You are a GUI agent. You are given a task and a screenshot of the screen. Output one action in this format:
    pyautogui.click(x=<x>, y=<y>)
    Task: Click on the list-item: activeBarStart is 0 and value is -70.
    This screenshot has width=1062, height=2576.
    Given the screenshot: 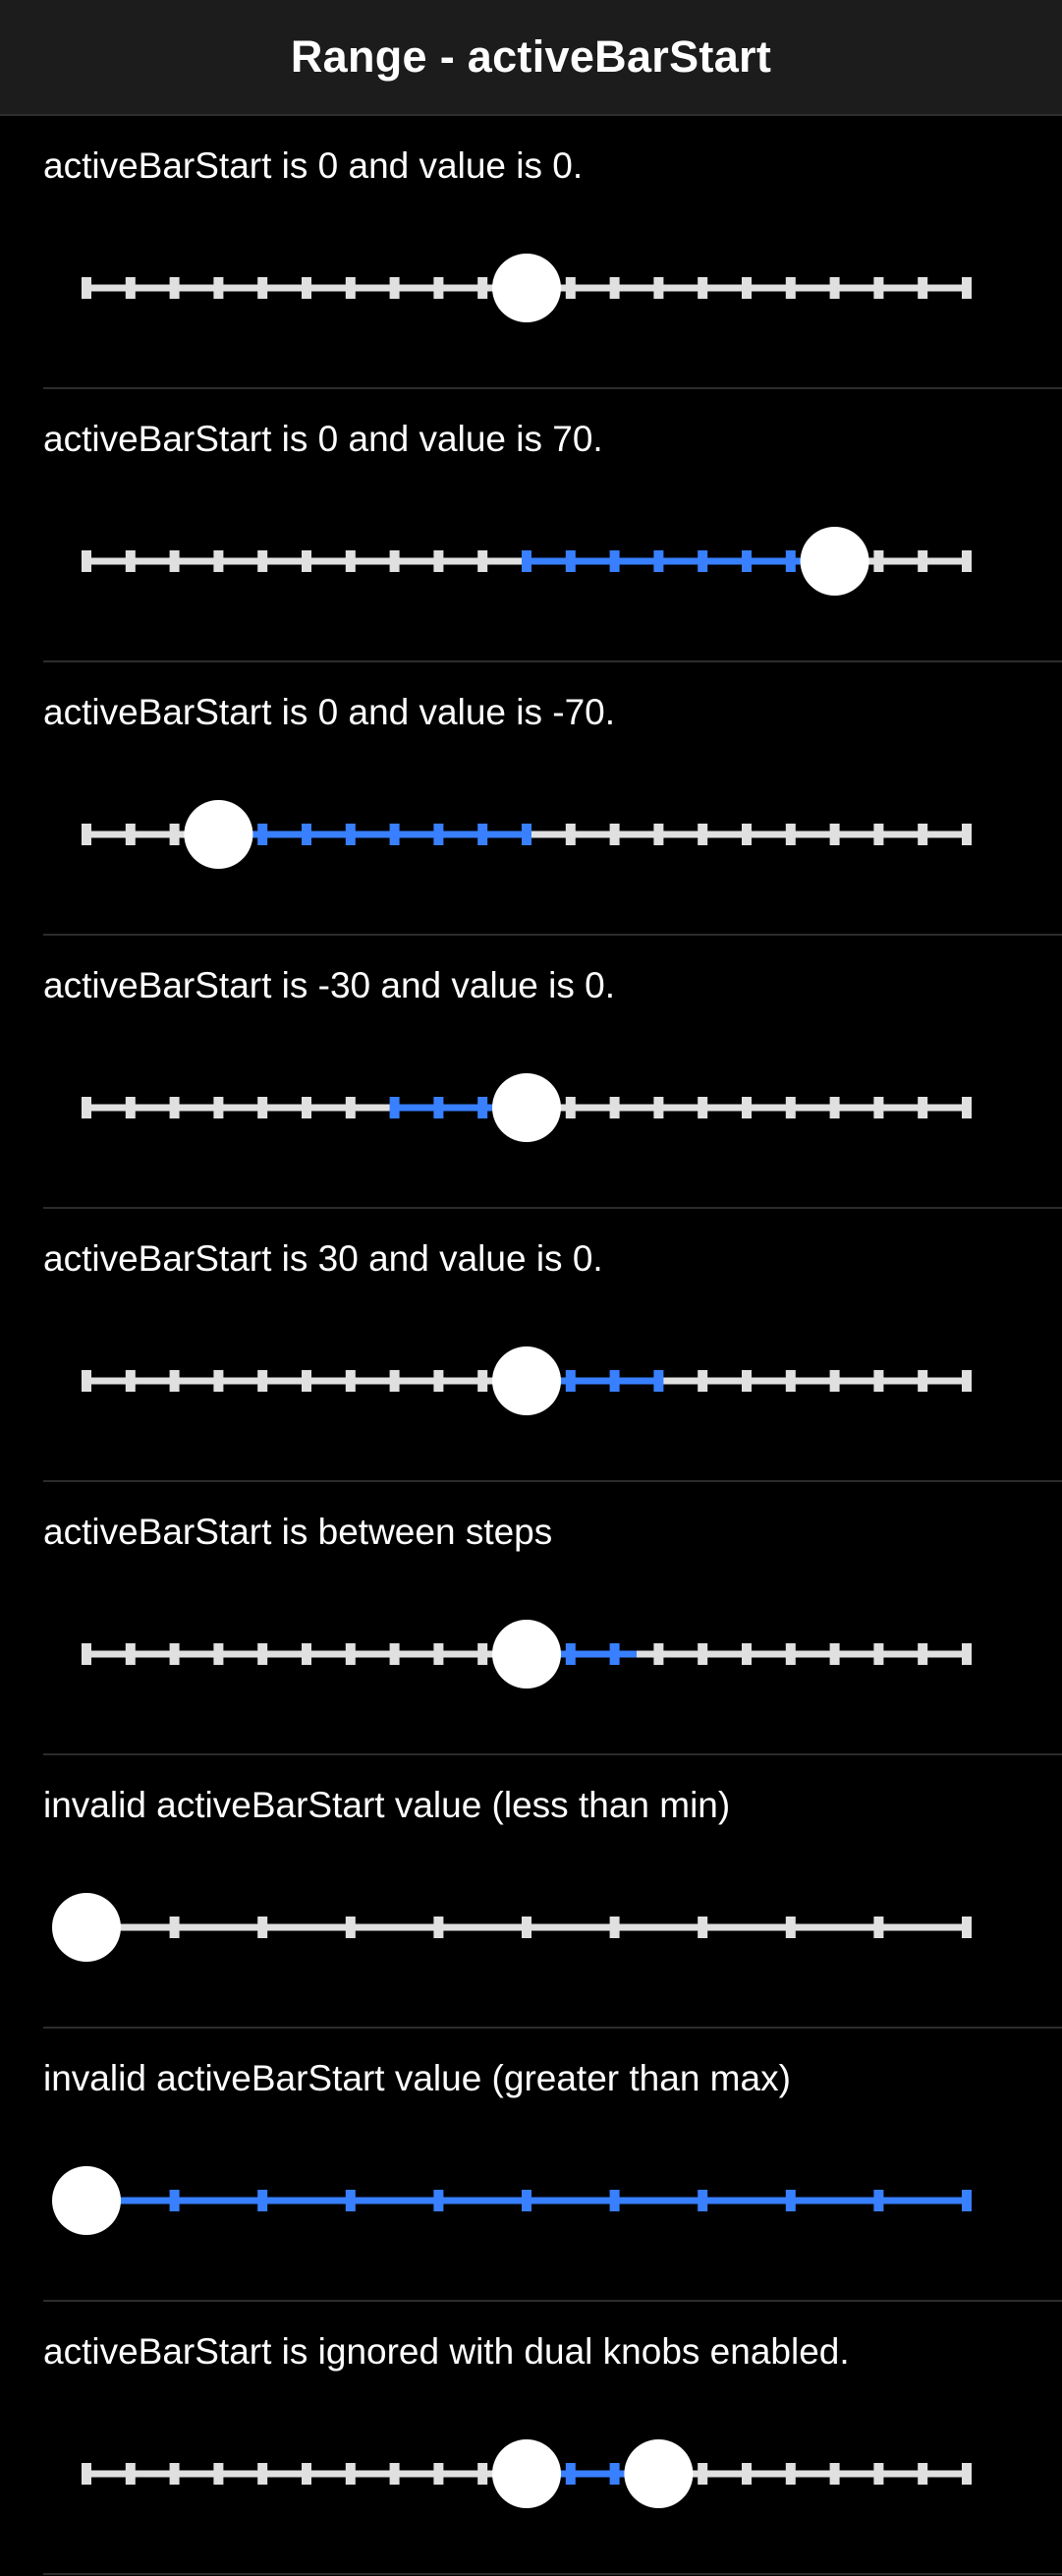 What is the action you would take?
    pyautogui.click(x=531, y=799)
    